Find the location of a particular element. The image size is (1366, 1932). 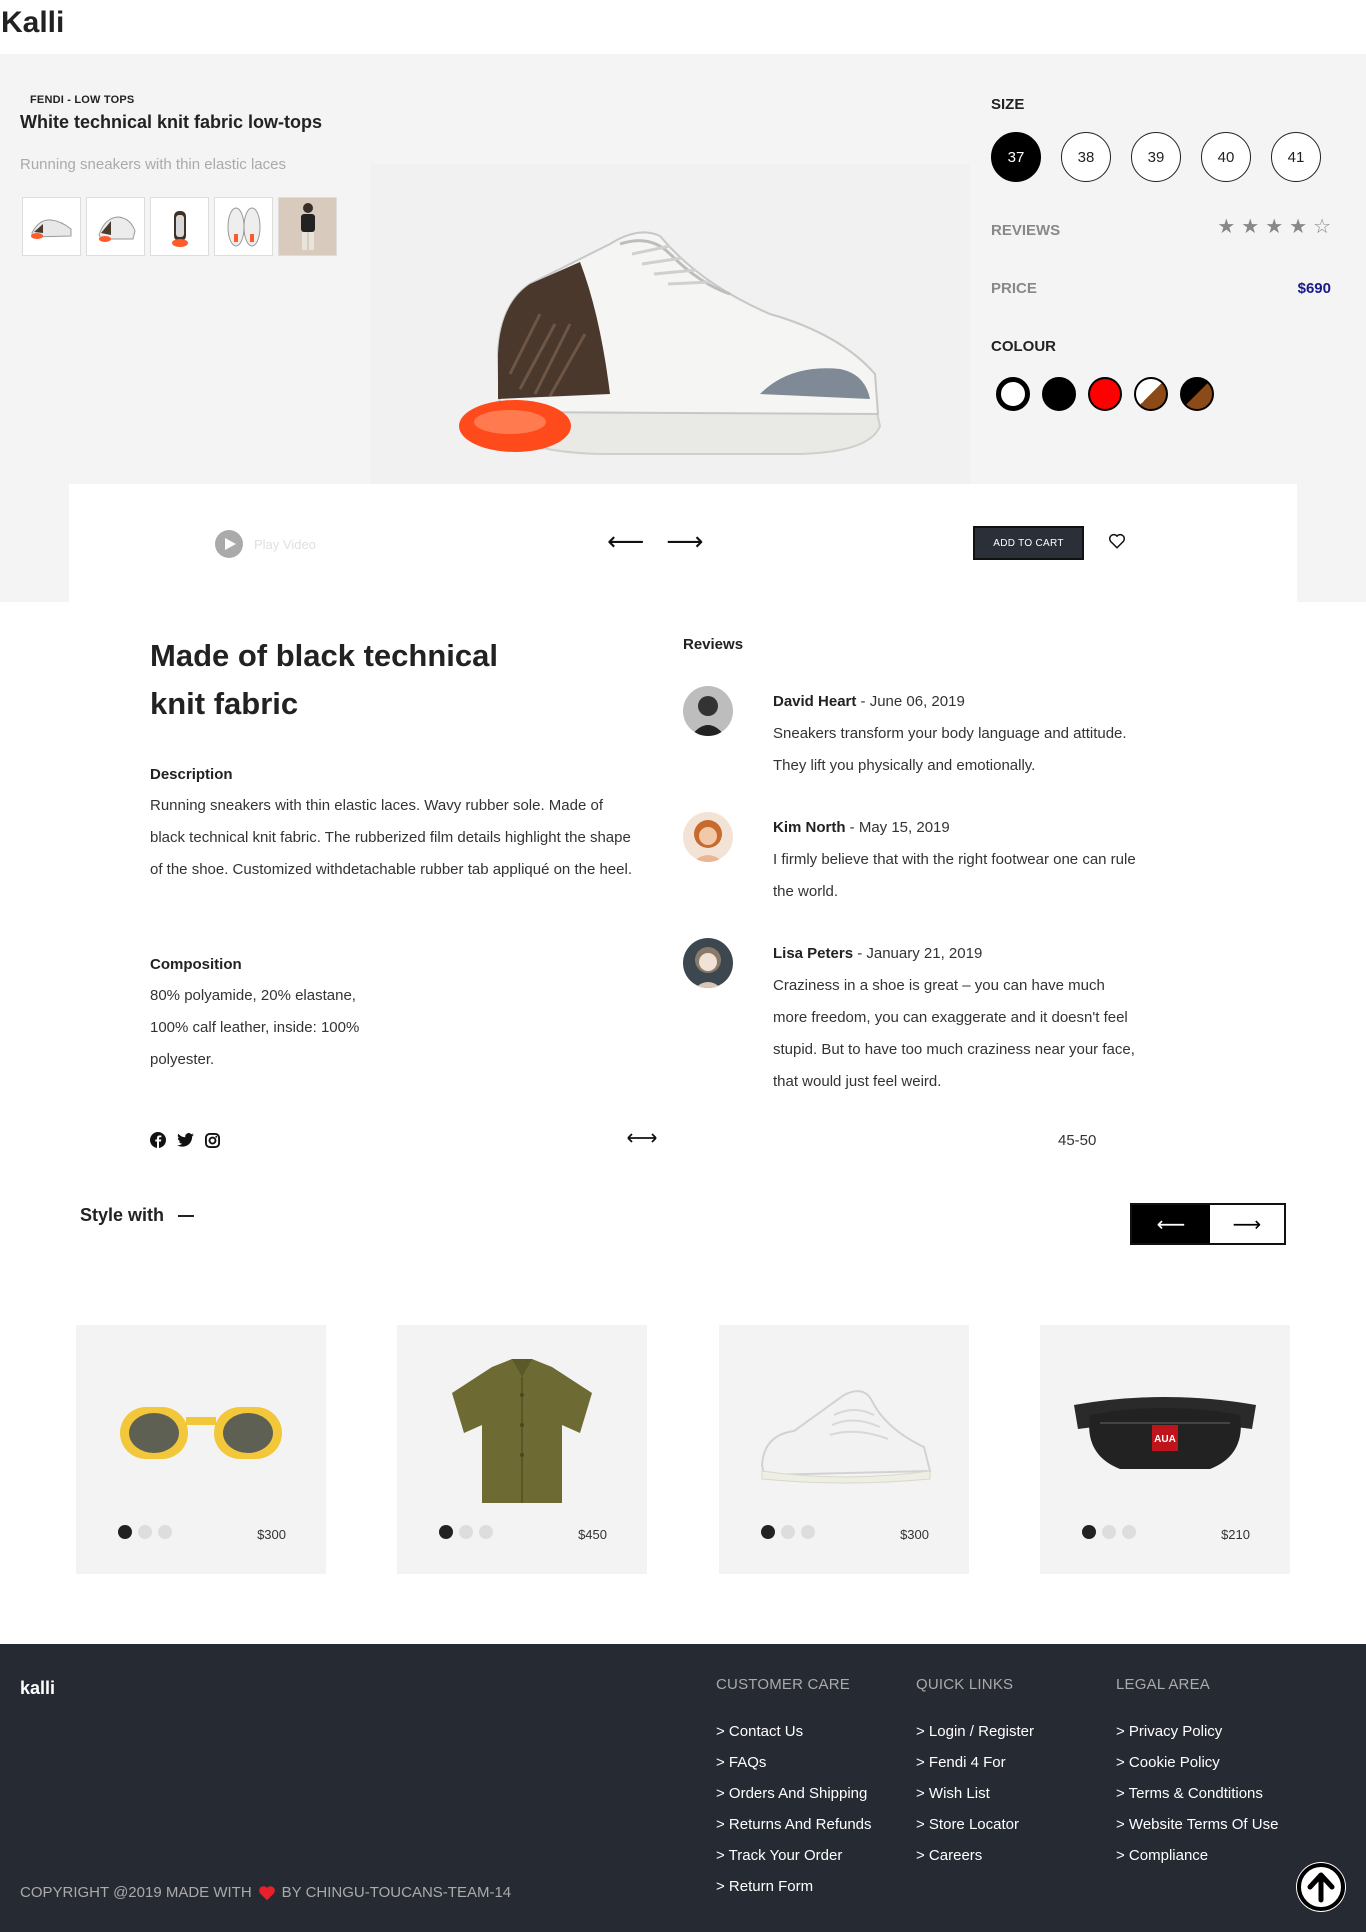

thumbnail-shoe-side is located at coordinates (51, 226).